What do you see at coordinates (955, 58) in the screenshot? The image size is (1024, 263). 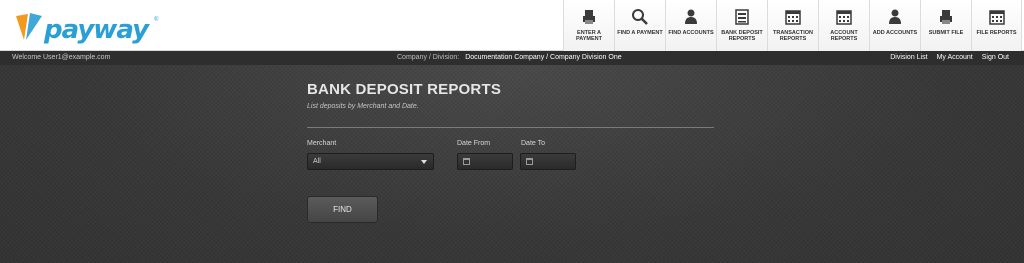 I see `my-account-link: My Account` at bounding box center [955, 58].